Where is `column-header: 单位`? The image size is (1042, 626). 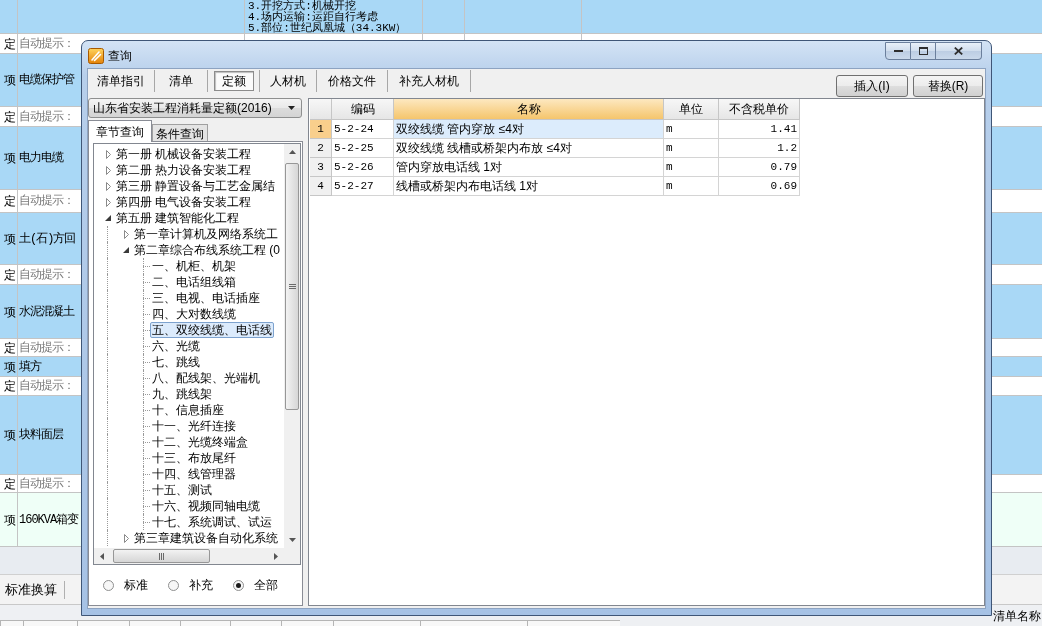 column-header: 单位 is located at coordinates (691, 109).